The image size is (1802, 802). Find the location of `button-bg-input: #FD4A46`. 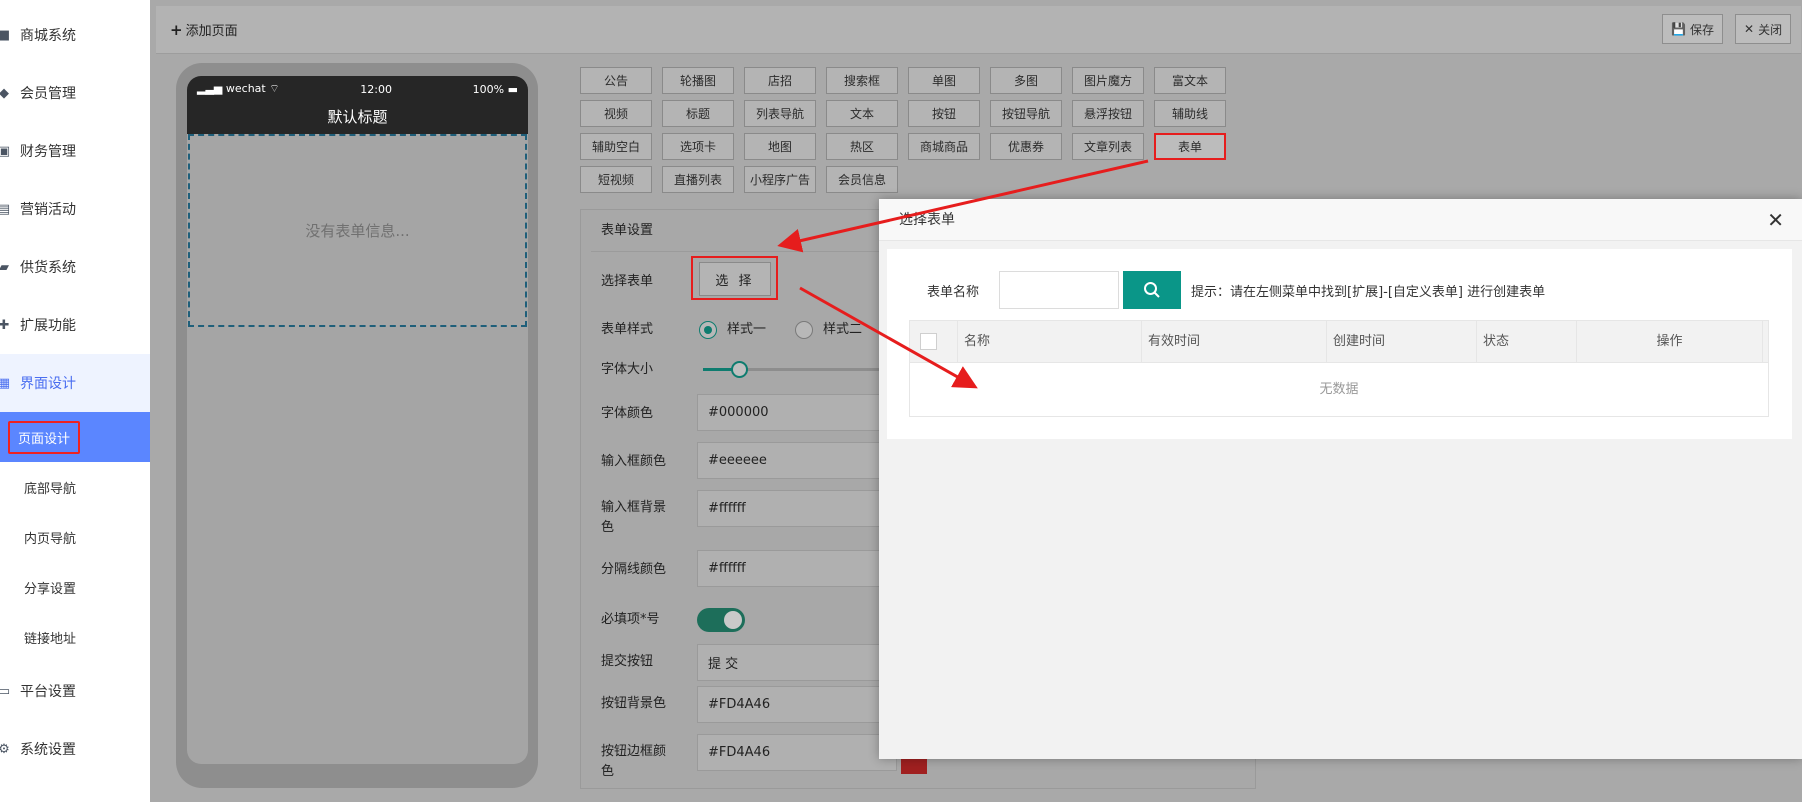

button-bg-input: #FD4A46 is located at coordinates (797, 704).